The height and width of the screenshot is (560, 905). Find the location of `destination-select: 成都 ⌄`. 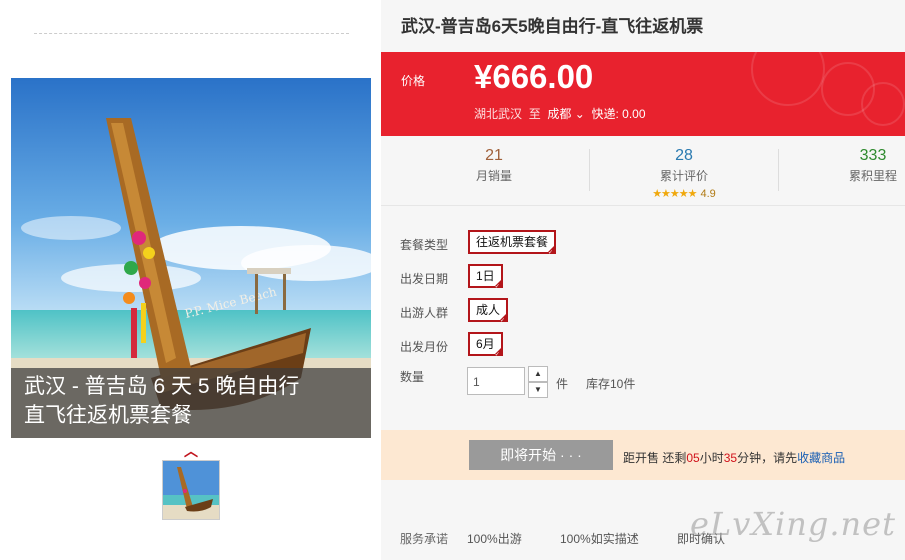

destination-select: 成都 ⌄ is located at coordinates (565, 114).